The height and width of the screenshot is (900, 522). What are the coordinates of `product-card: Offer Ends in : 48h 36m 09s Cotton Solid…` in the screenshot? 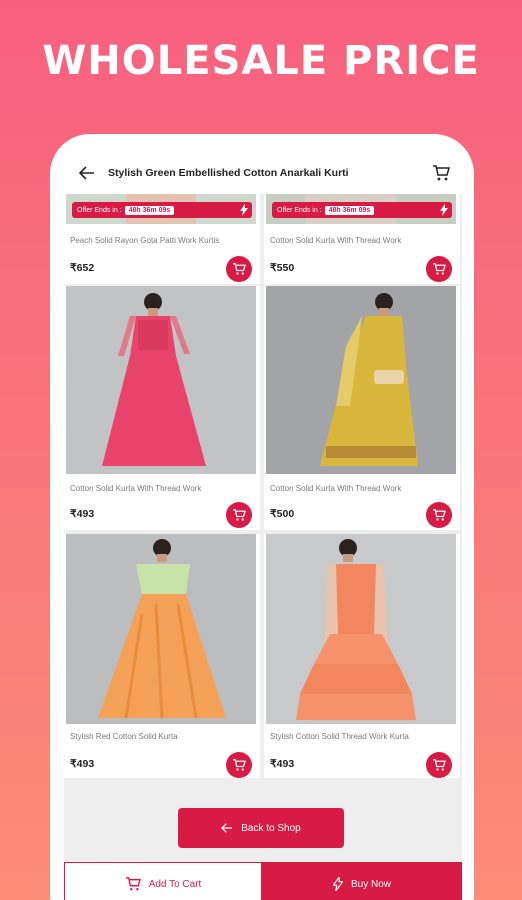 It's located at (362, 239).